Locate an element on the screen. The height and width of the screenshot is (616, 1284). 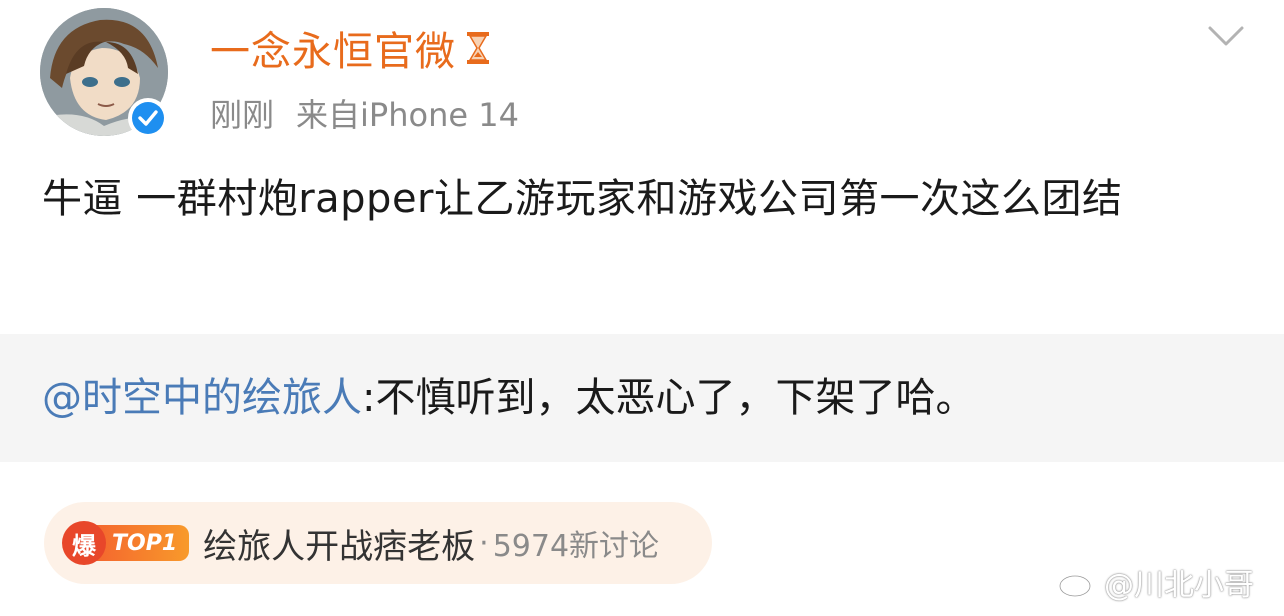
hot-badge: 爆 is located at coordinates (84, 543).